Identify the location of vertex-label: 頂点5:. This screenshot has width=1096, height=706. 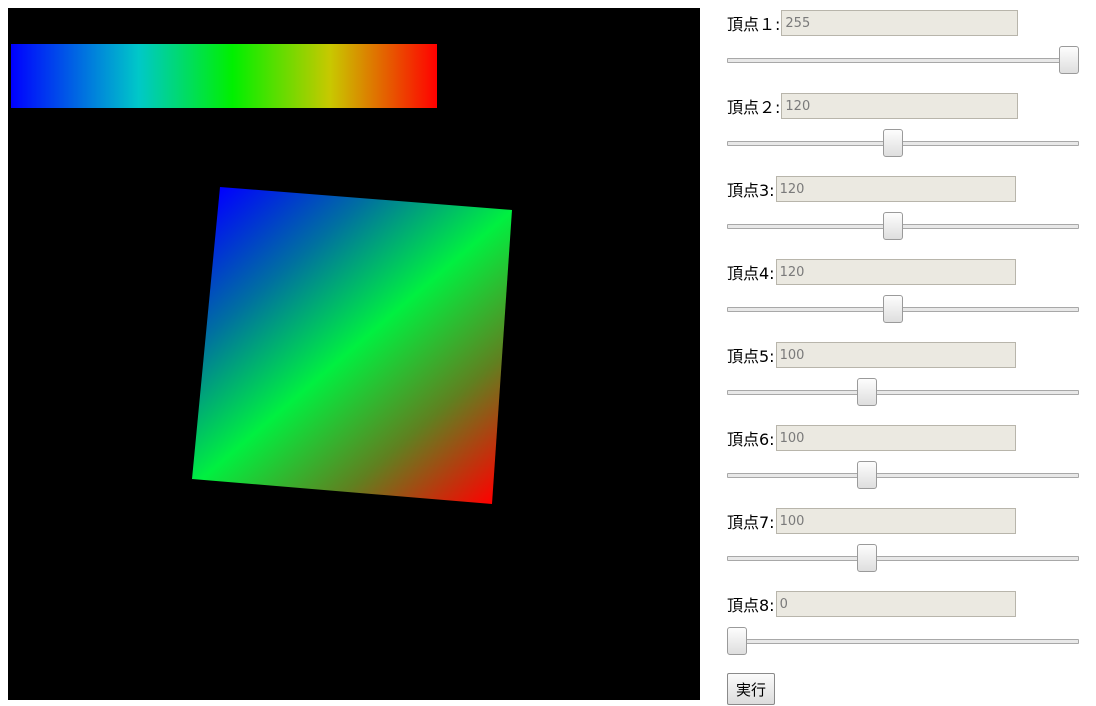
(751, 356).